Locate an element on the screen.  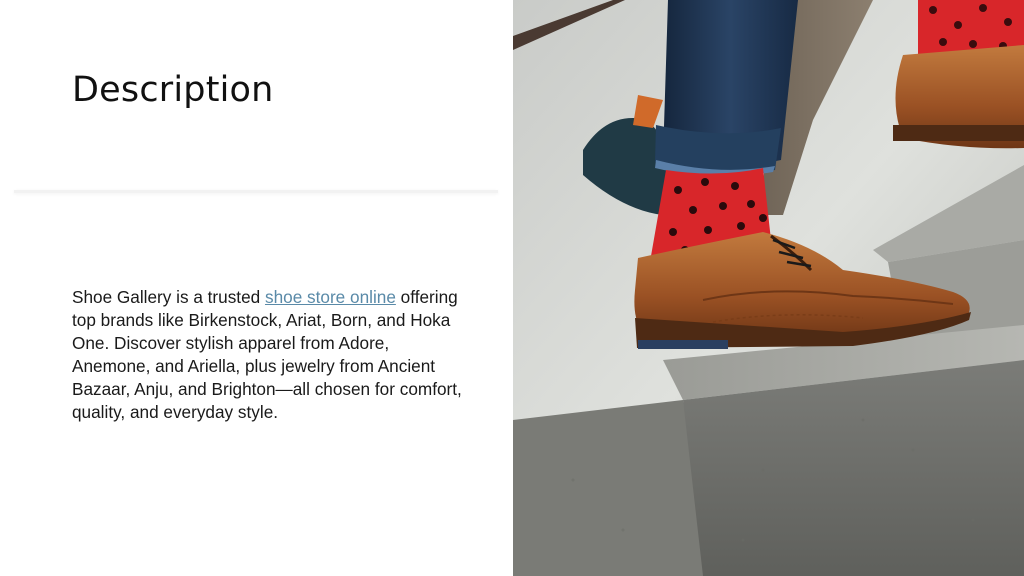
shoe-store-online-link: shoe store online is located at coordinates (330, 297).